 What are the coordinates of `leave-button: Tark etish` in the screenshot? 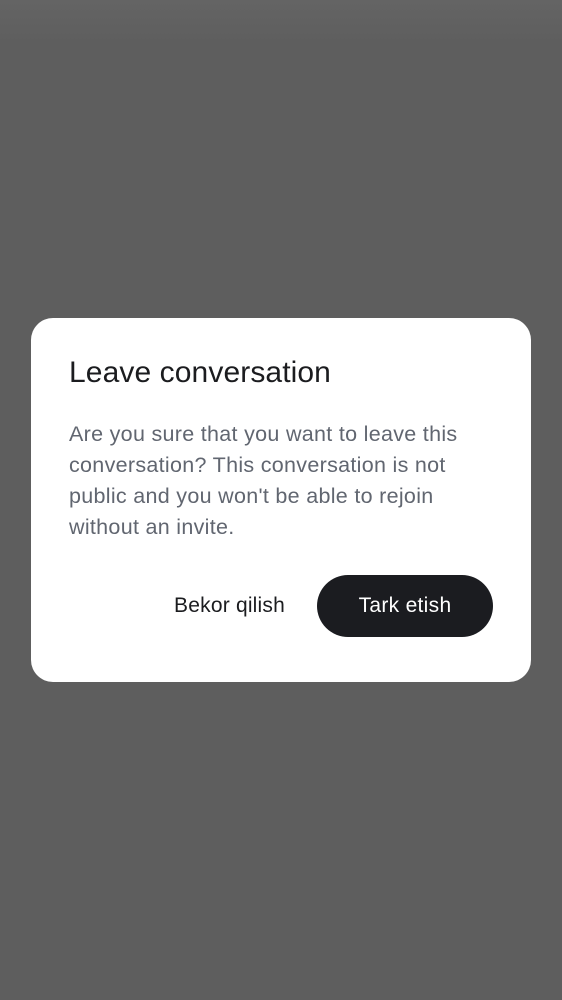 It's located at (405, 606).